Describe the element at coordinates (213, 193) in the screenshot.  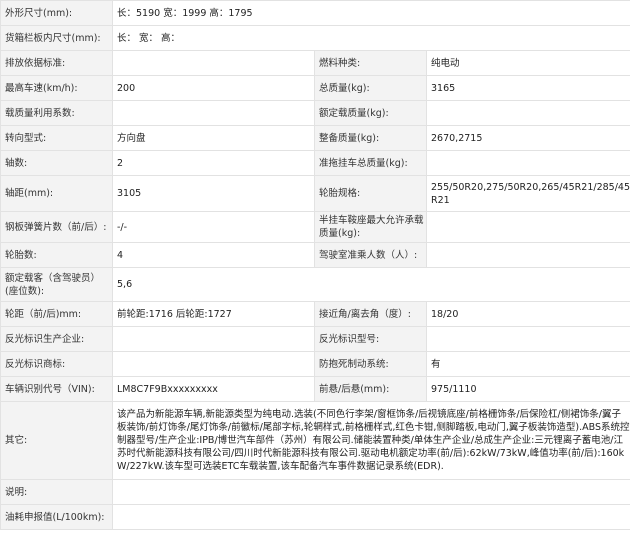
I see `wheelbase-value: 3105` at that location.